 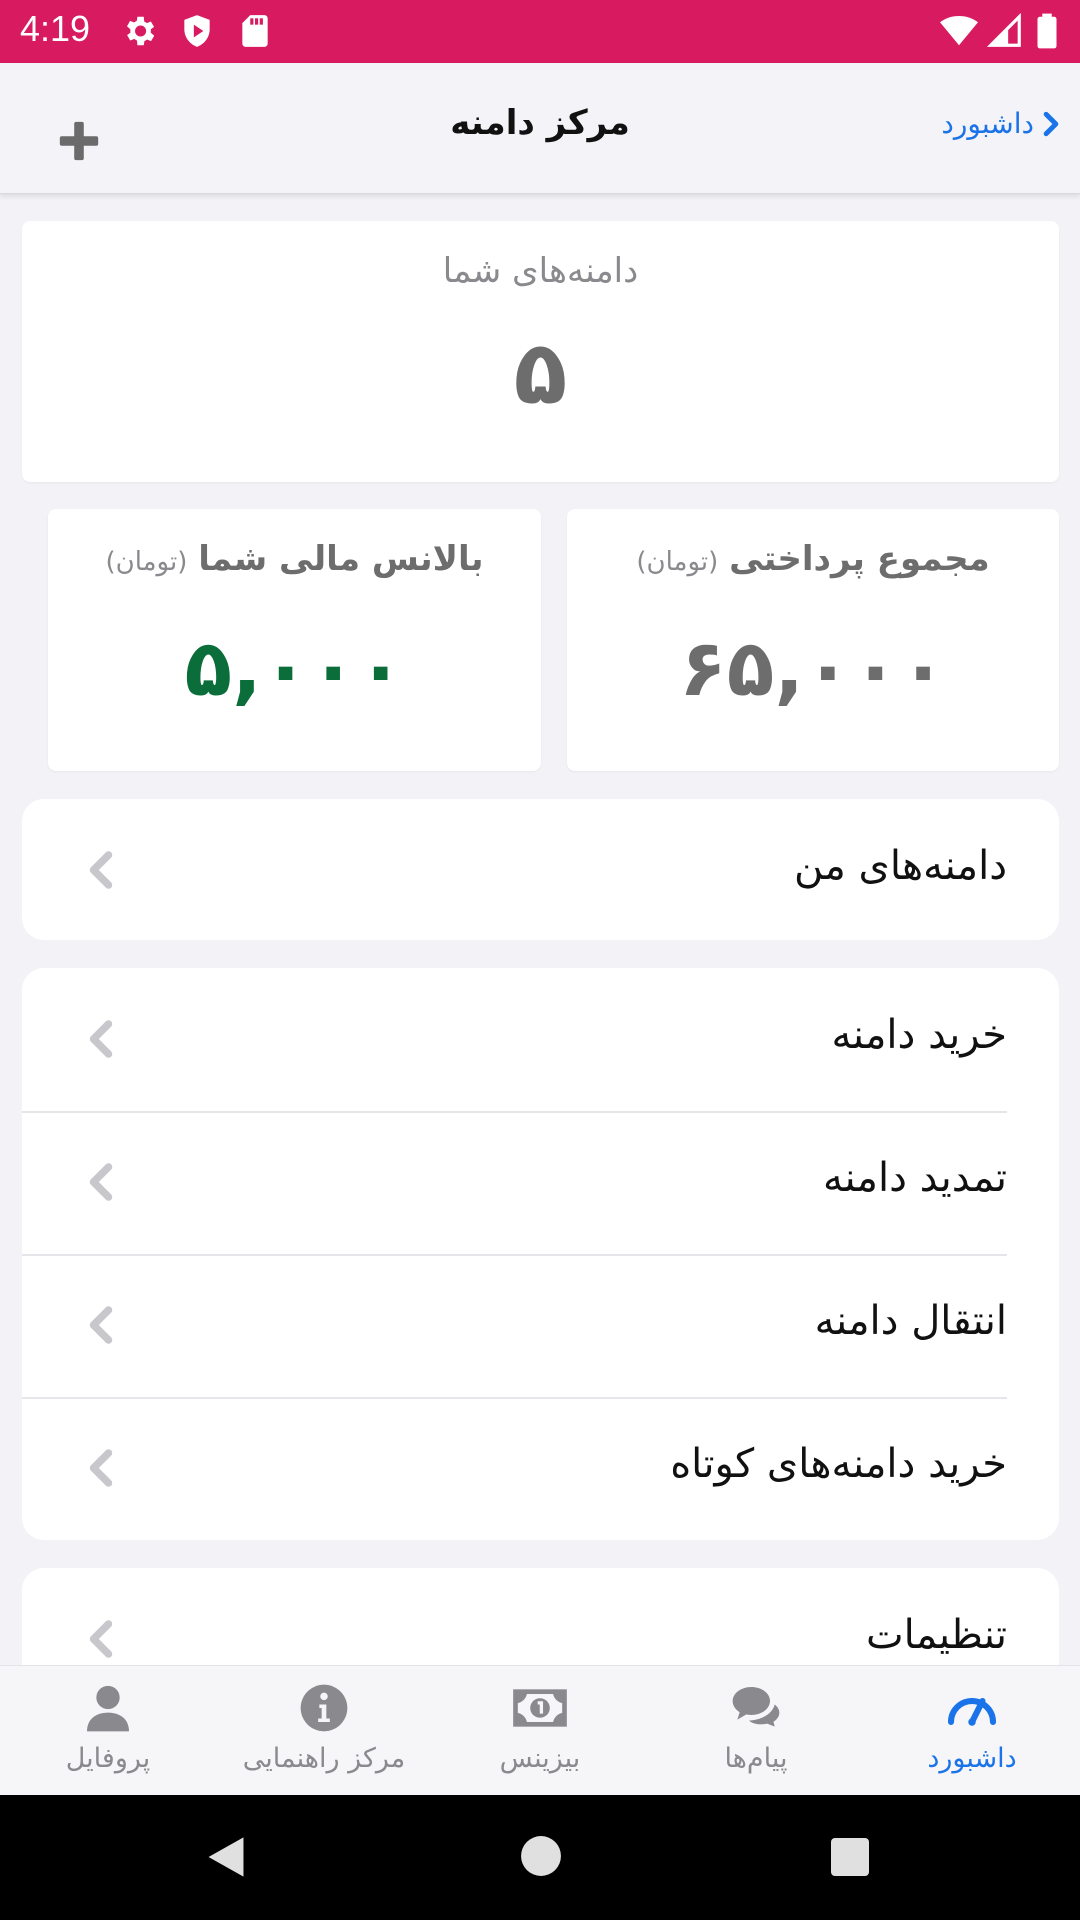 I want to click on navigation-bar: مرکز دامنه داشبورد, so click(x=540, y=128).